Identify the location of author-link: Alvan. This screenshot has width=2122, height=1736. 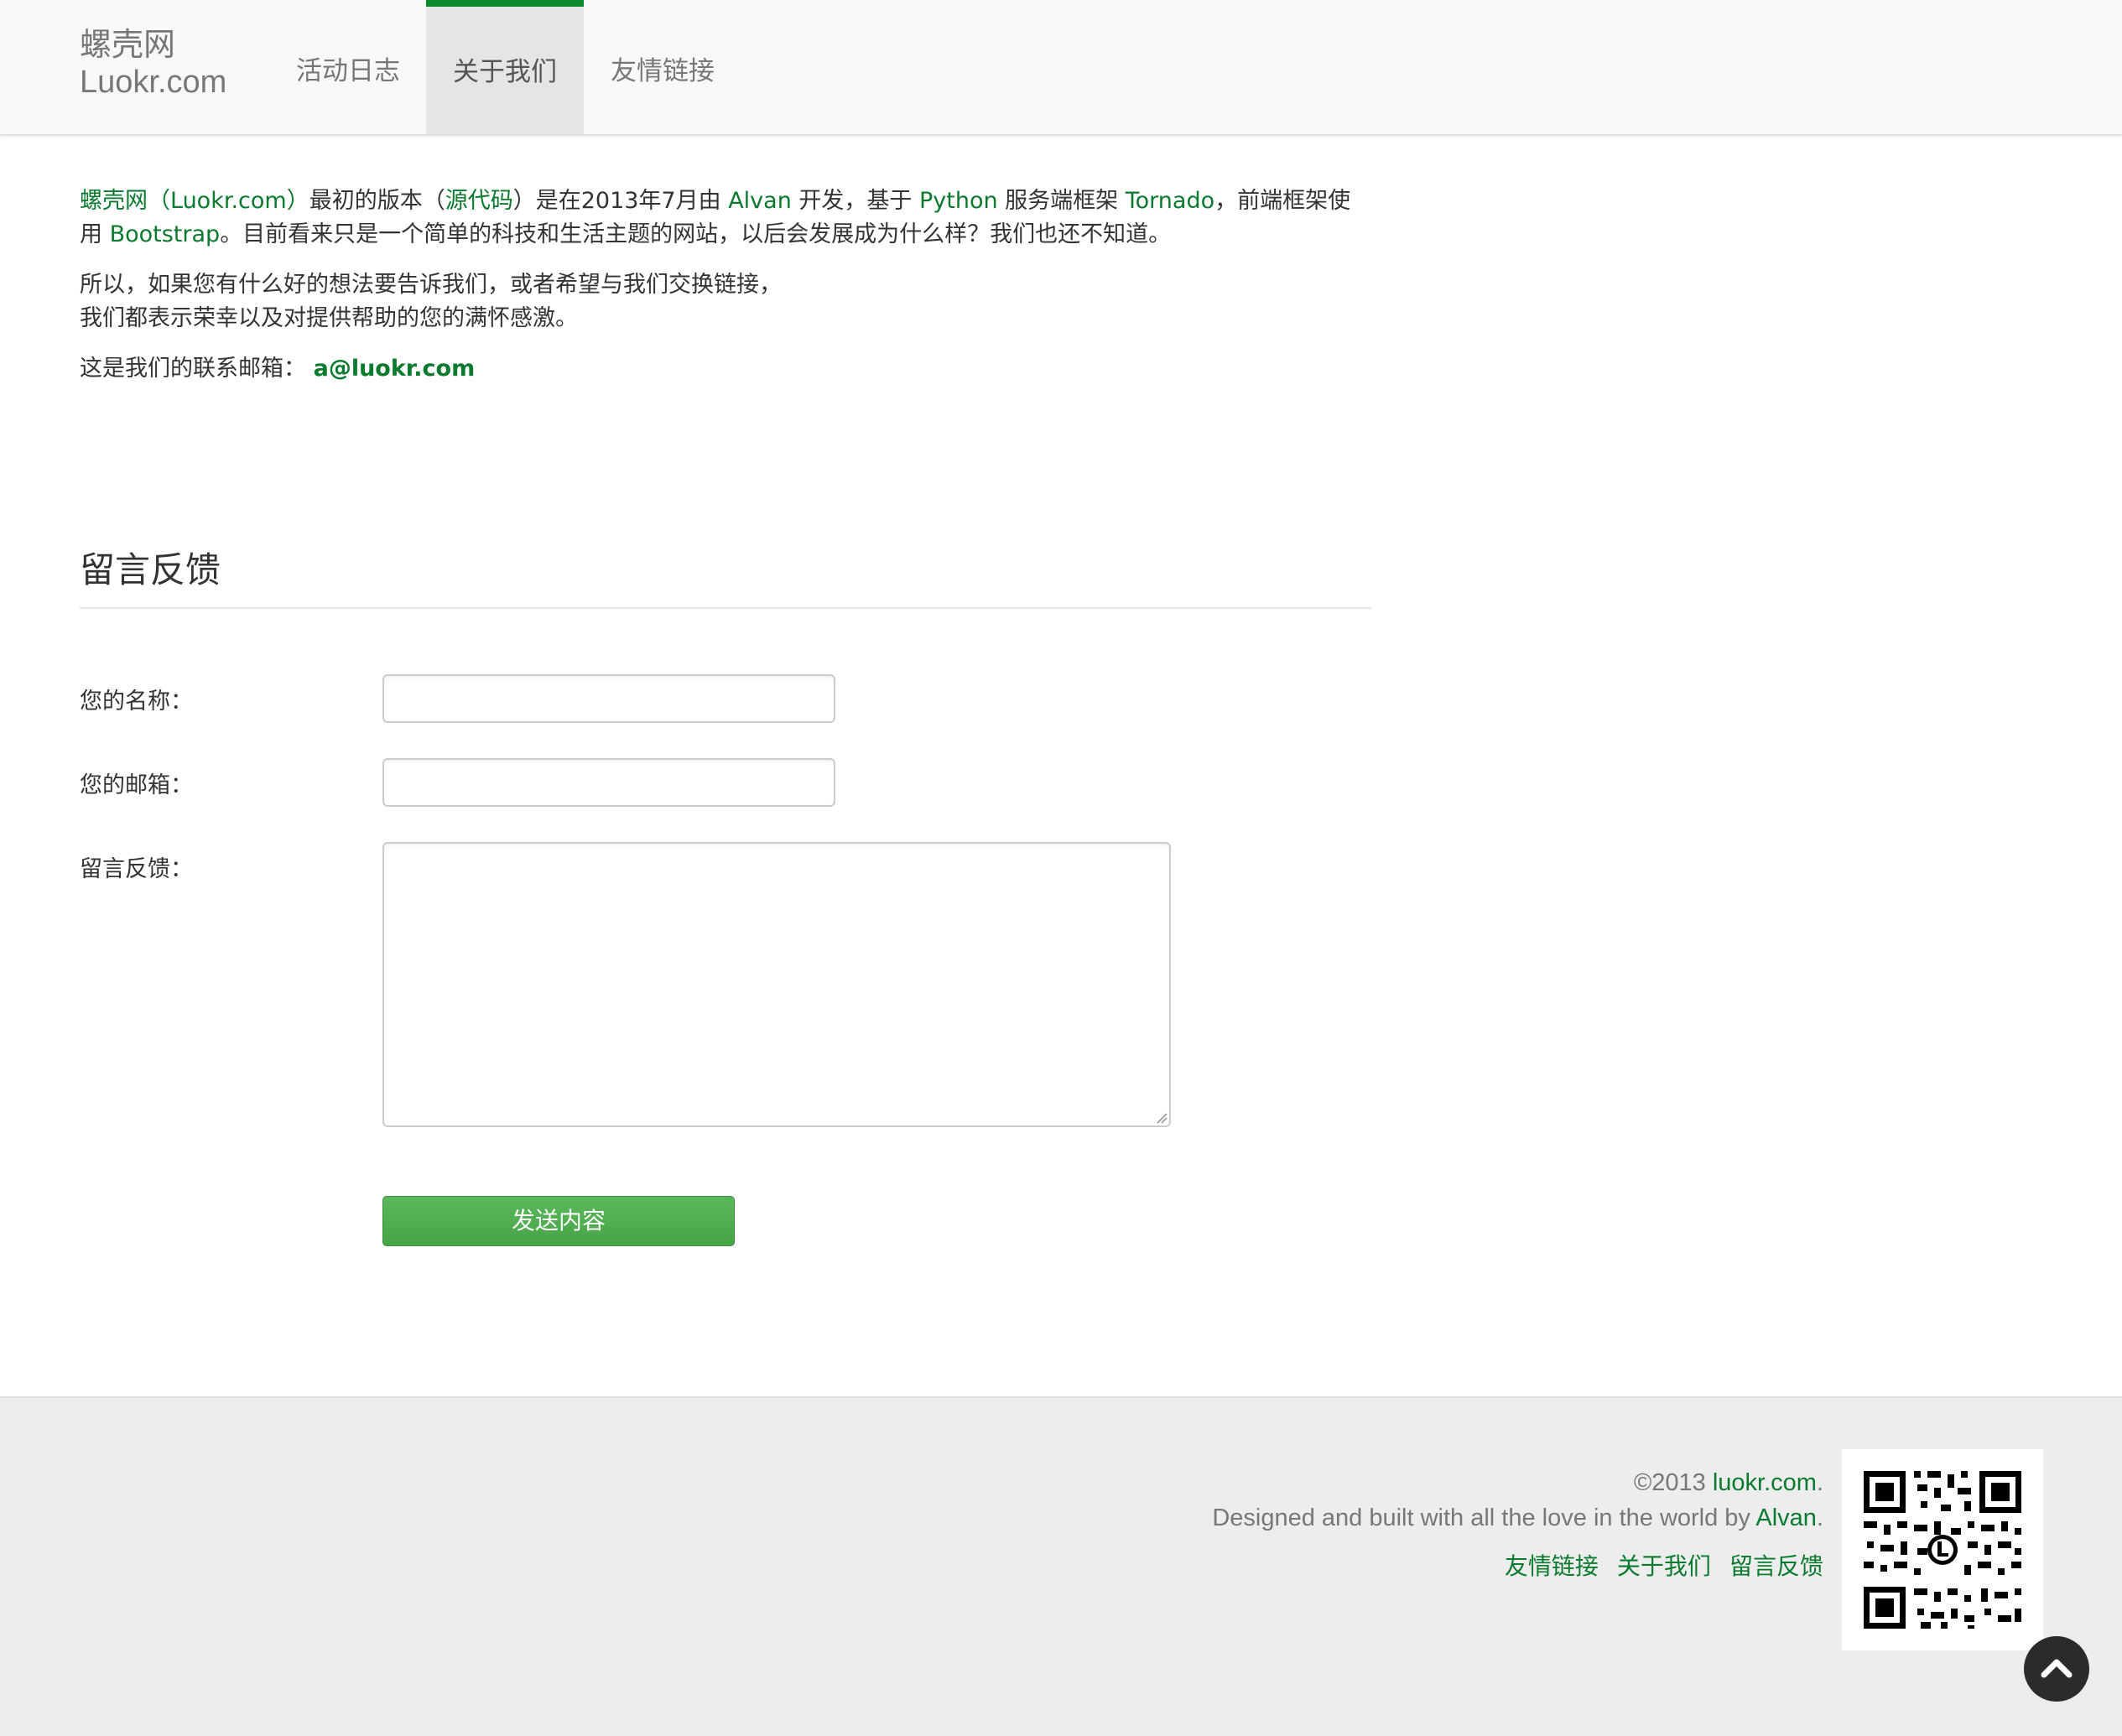
(760, 201).